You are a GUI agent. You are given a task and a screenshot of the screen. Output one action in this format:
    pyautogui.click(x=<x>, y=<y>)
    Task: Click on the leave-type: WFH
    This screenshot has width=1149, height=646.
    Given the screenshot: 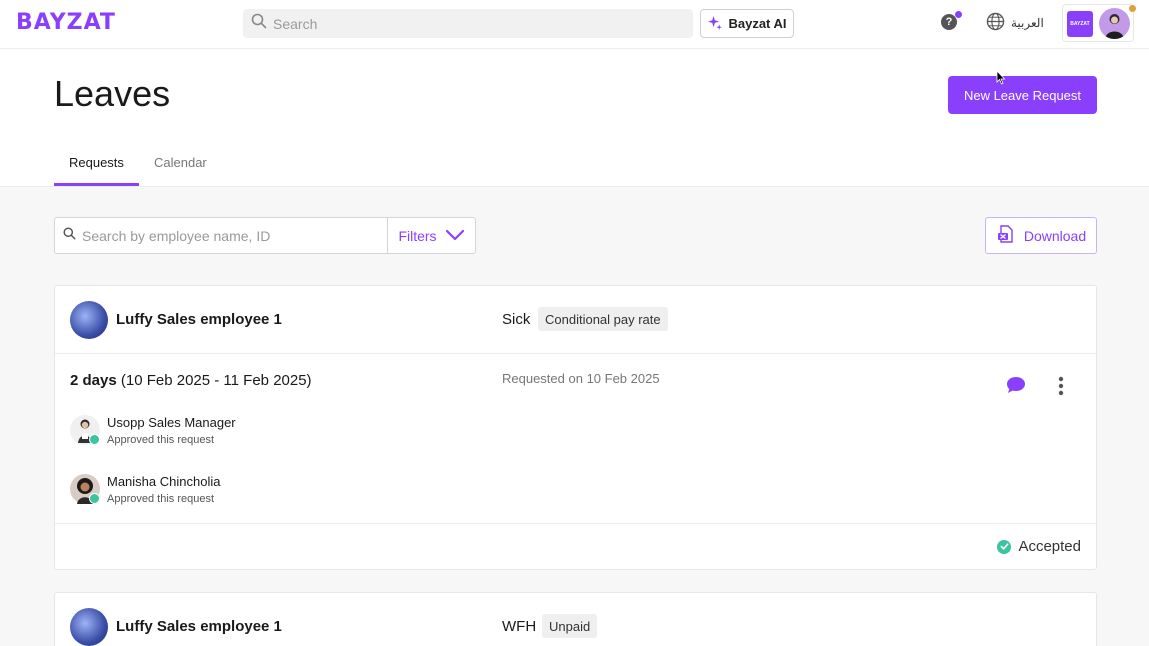 What is the action you would take?
    pyautogui.click(x=519, y=626)
    